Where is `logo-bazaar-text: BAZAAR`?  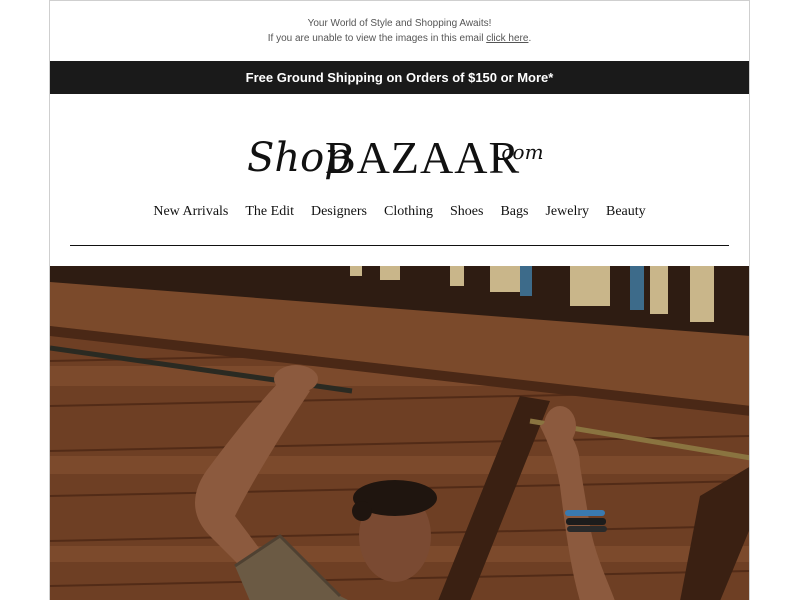 logo-bazaar-text: BAZAAR is located at coordinates (422, 157).